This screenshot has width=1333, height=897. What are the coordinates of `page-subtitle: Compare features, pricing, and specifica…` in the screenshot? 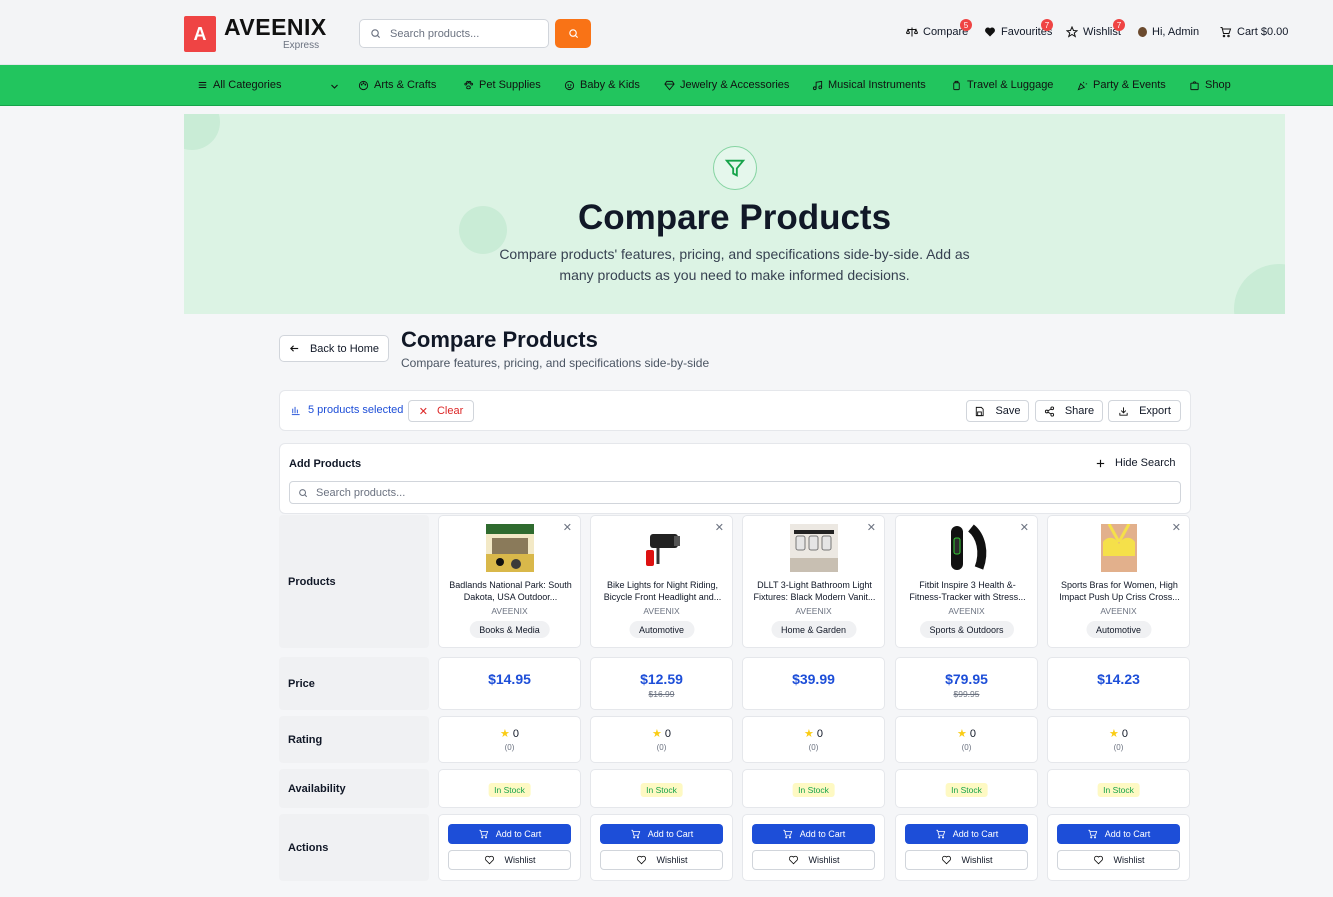 It's located at (555, 363).